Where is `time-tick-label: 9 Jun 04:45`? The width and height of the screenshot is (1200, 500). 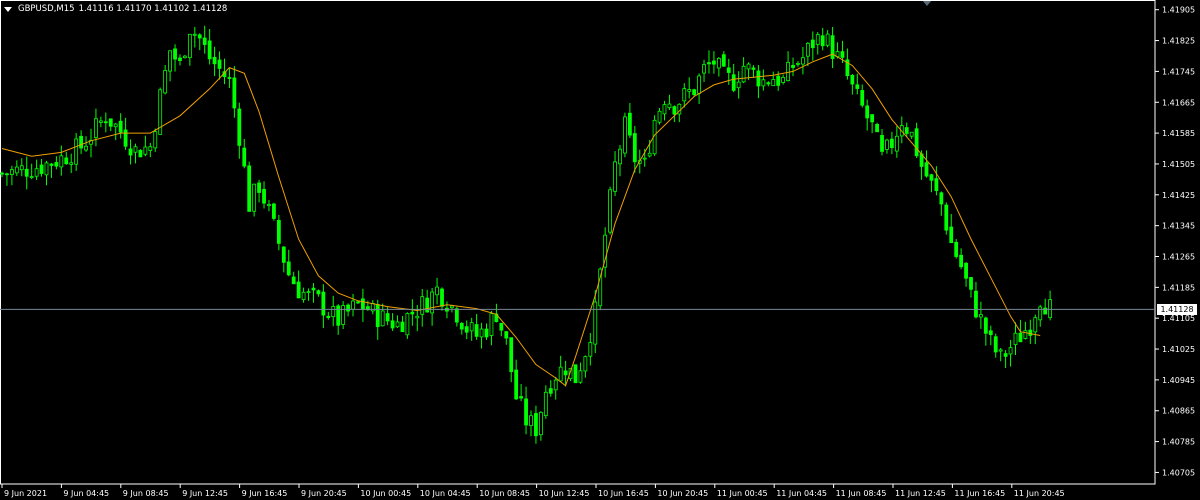
time-tick-label: 9 Jun 04:45 is located at coordinates (86, 493).